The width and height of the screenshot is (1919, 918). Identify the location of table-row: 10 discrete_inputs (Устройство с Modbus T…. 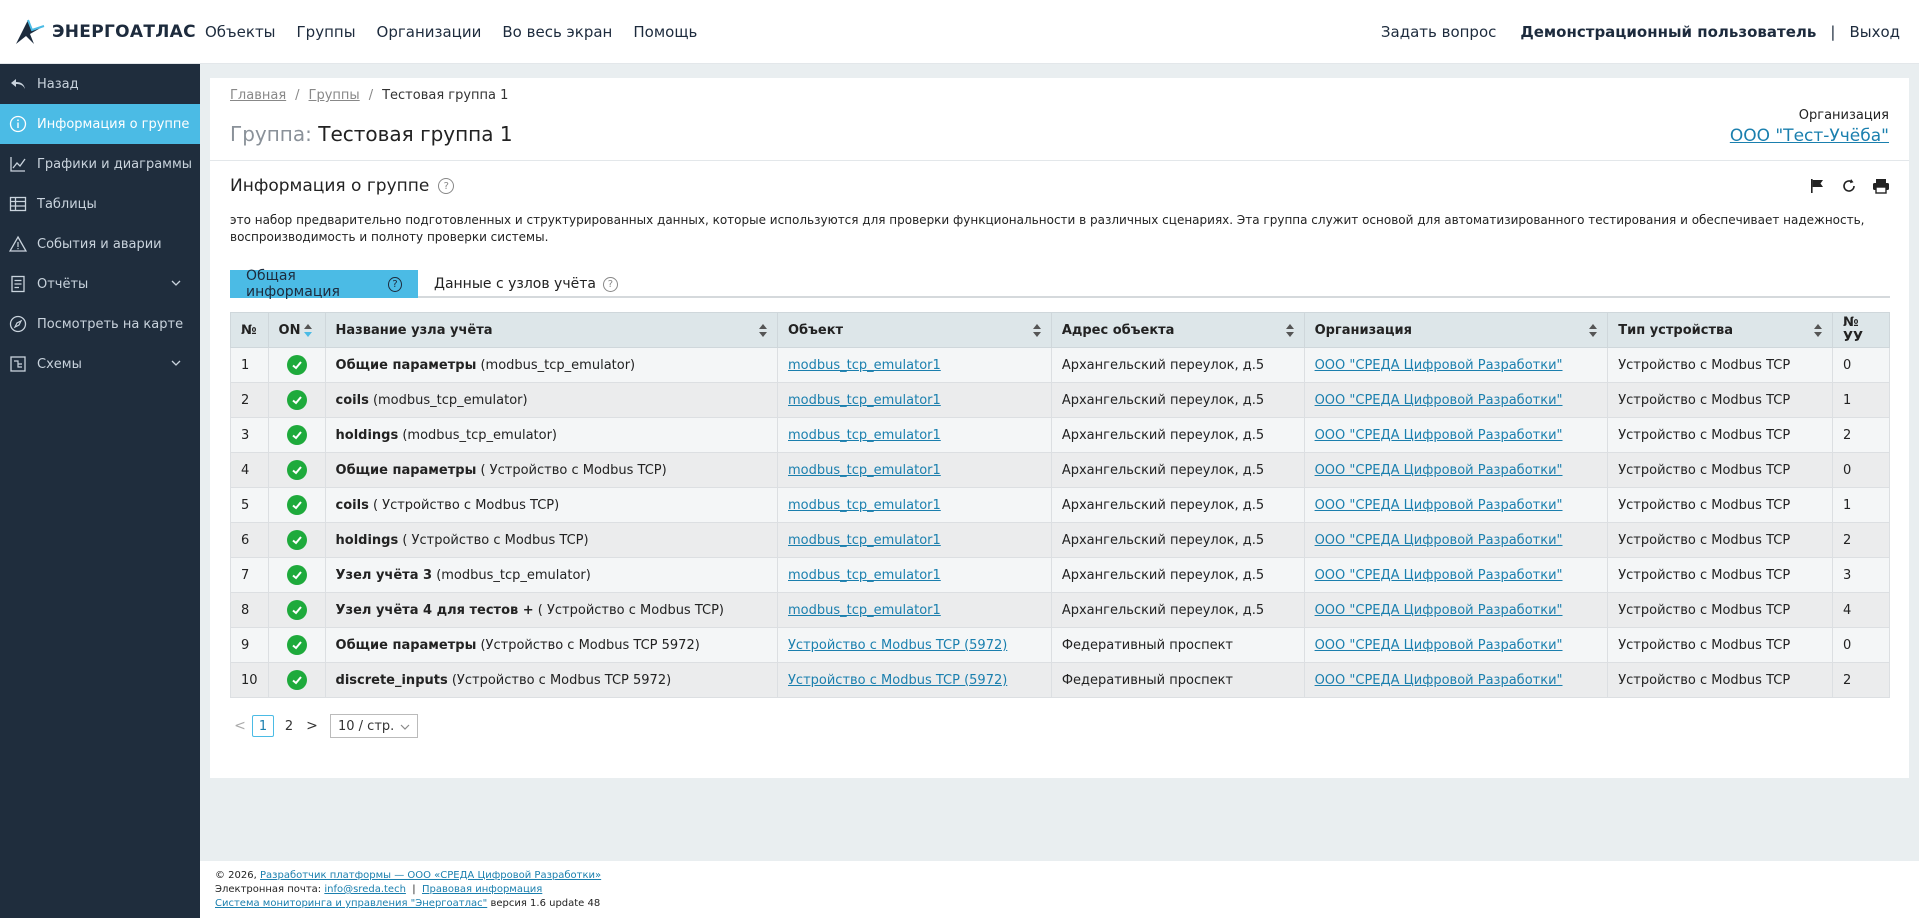
(1060, 680).